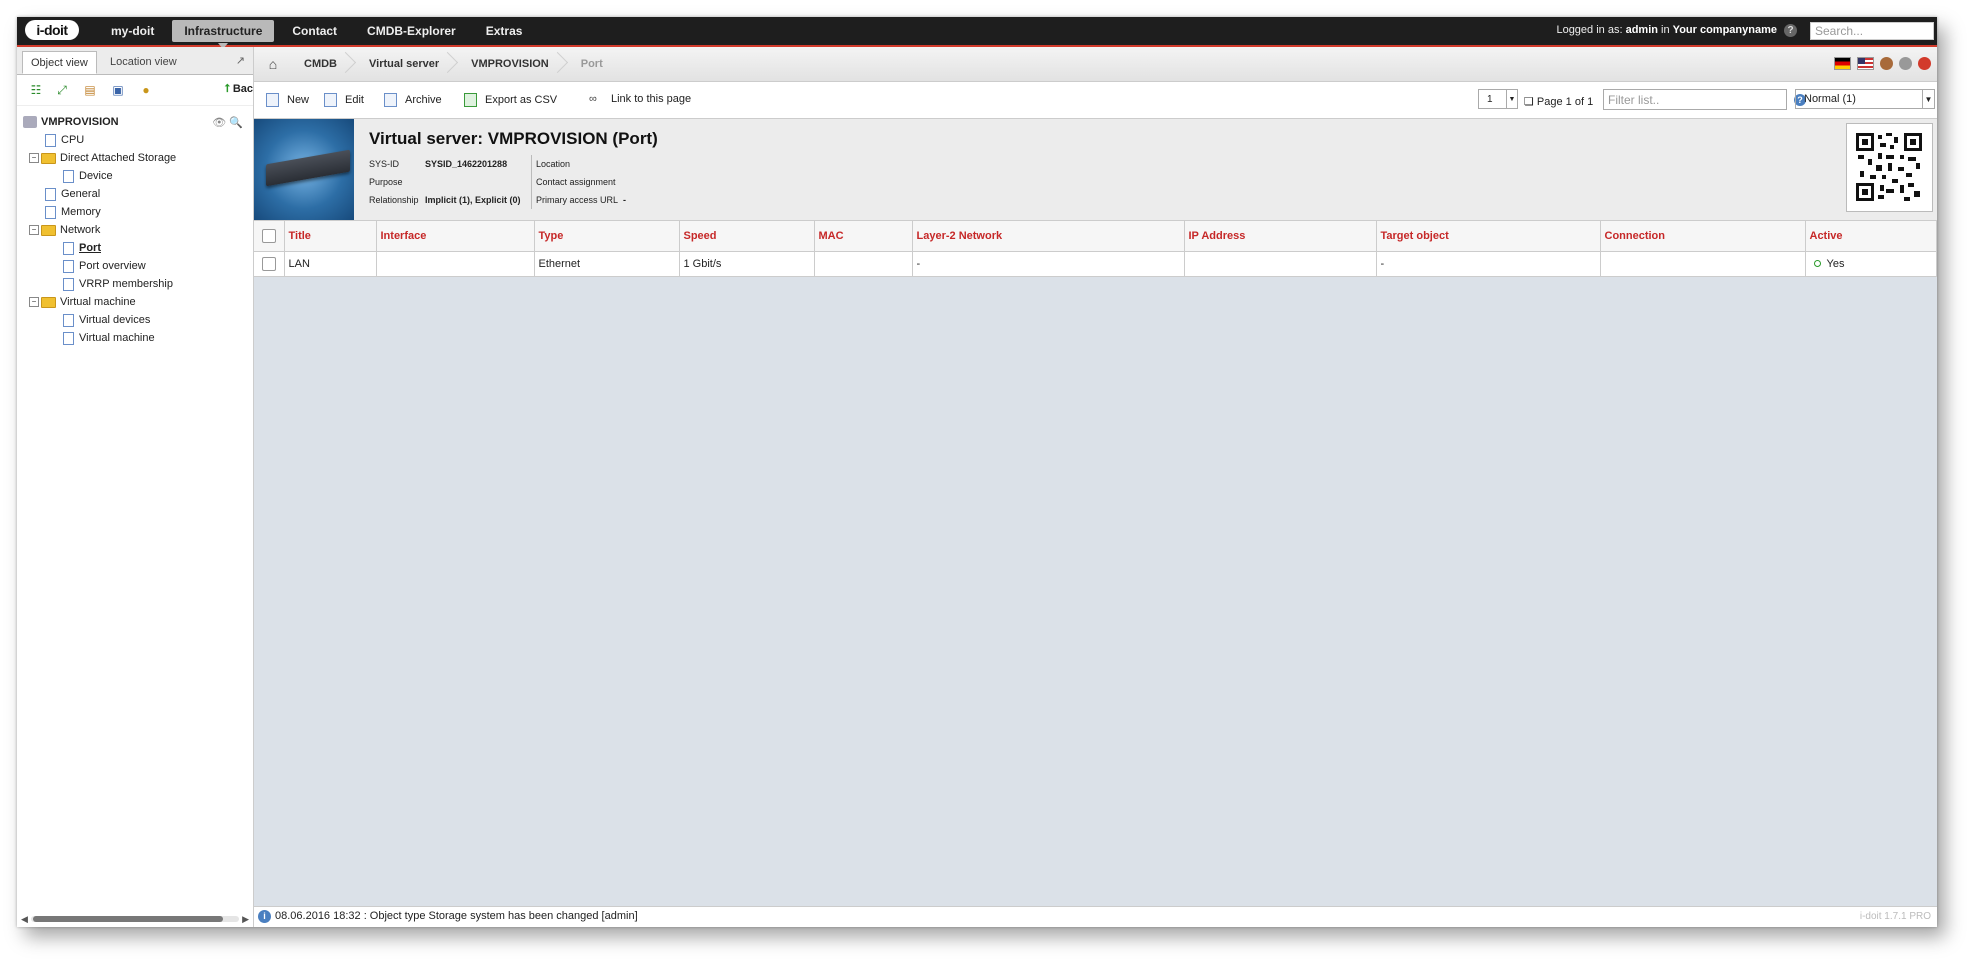 The height and width of the screenshot is (975, 1984). Describe the element at coordinates (1889, 167) in the screenshot. I see `qr-code` at that location.